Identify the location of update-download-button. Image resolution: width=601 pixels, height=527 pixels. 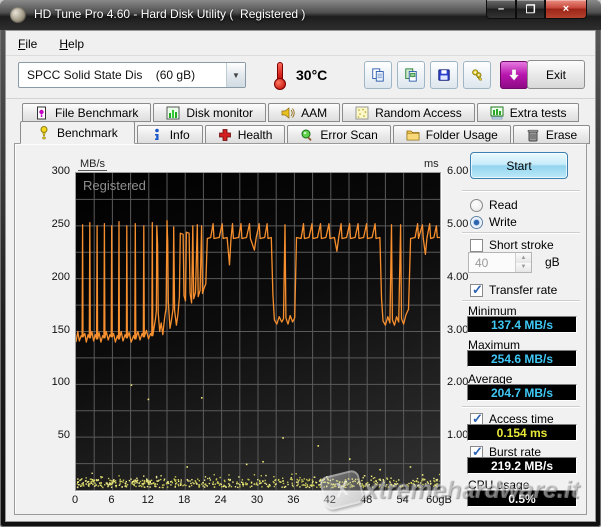
(514, 75).